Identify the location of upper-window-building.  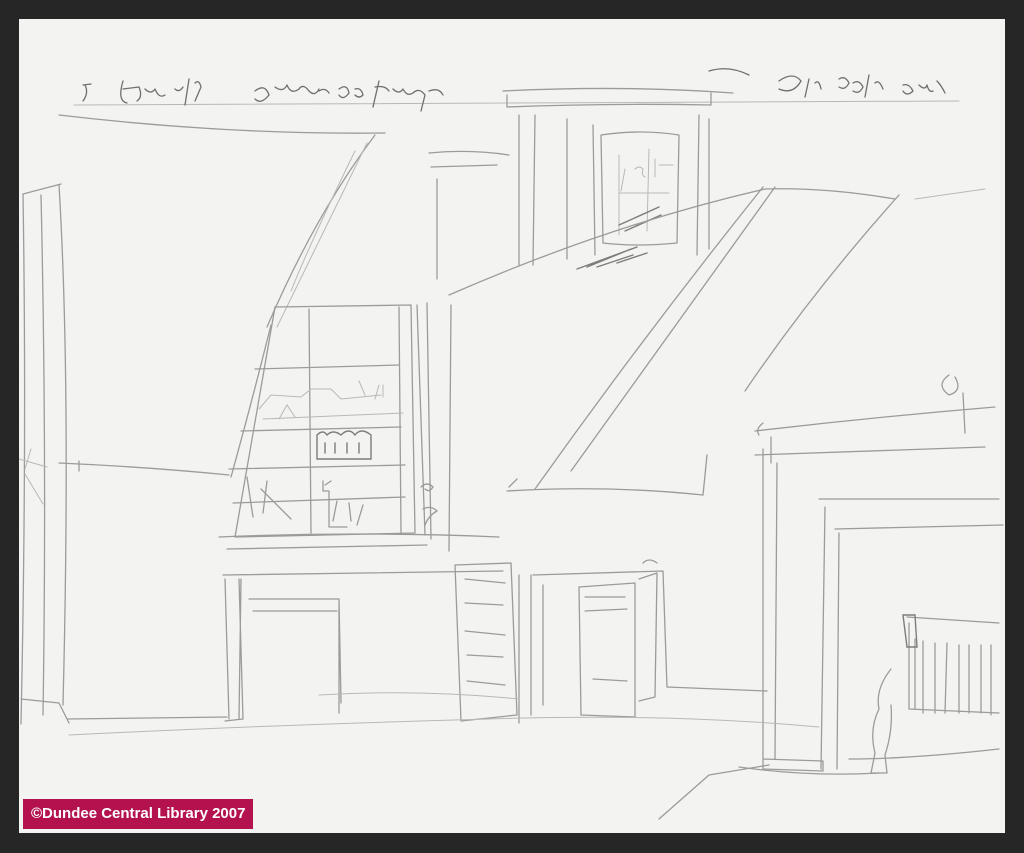
(581, 183).